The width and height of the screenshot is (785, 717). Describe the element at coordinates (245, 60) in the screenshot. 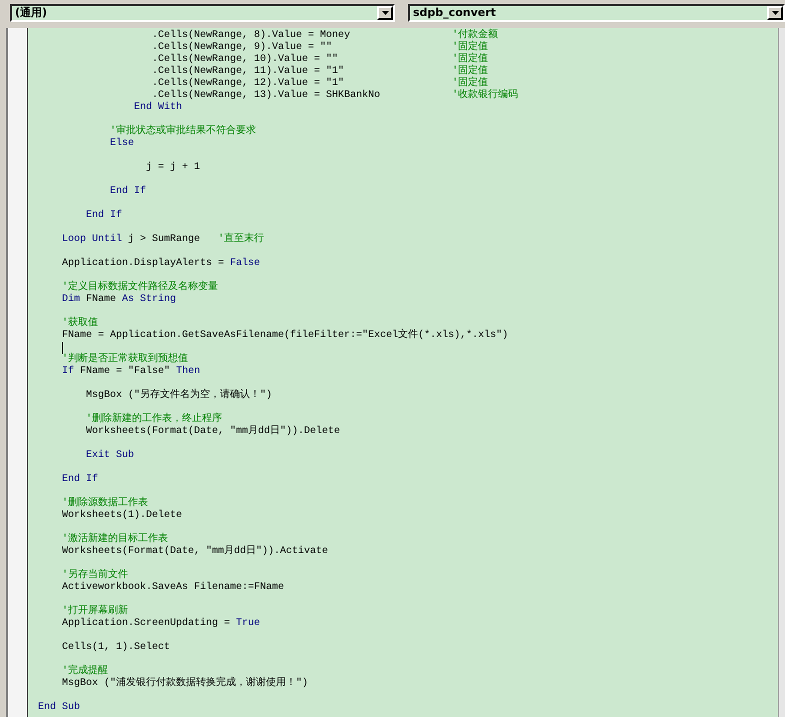

I see `code-text: .Cells(NewRange, 10).Value = ""` at that location.